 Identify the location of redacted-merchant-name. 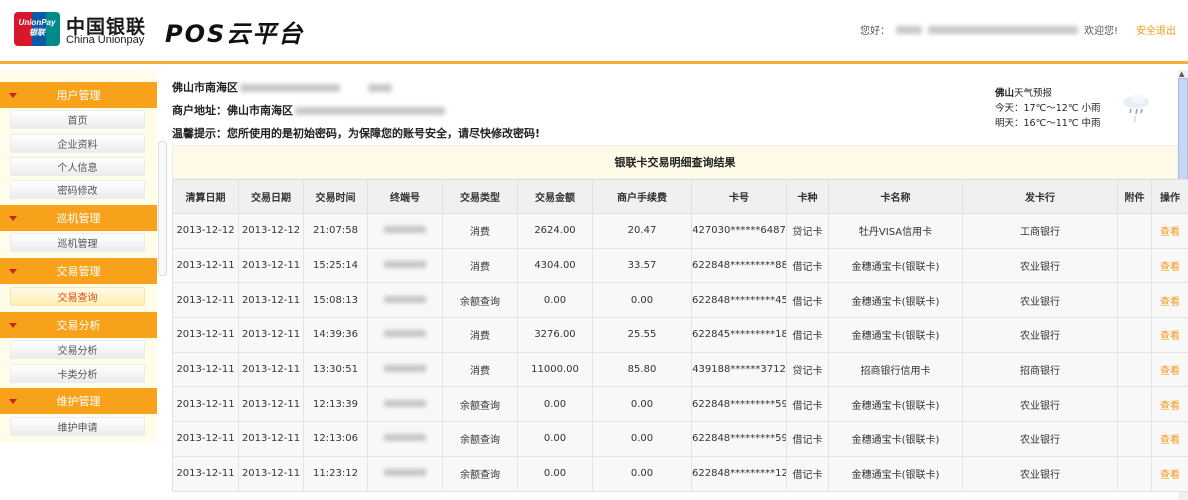
(290, 87).